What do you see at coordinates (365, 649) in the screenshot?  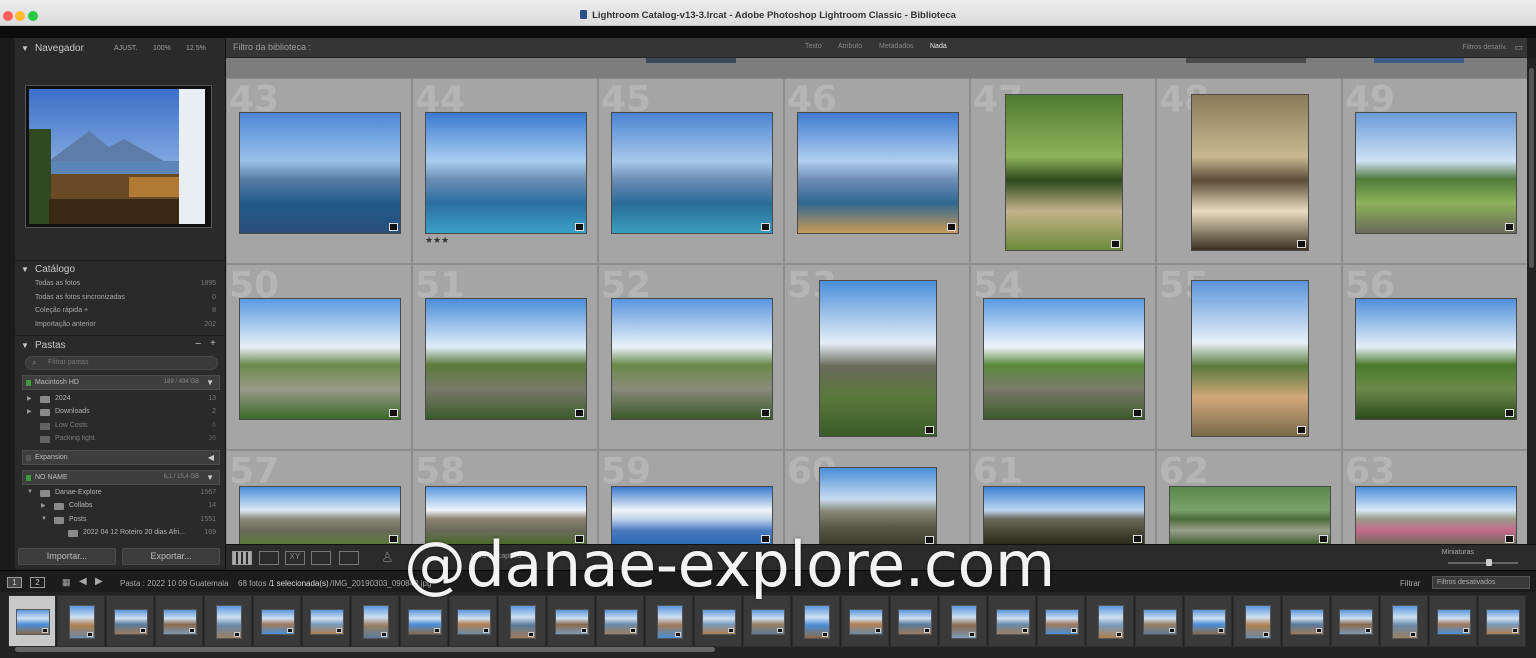 I see `filmstrip-scrollbar` at bounding box center [365, 649].